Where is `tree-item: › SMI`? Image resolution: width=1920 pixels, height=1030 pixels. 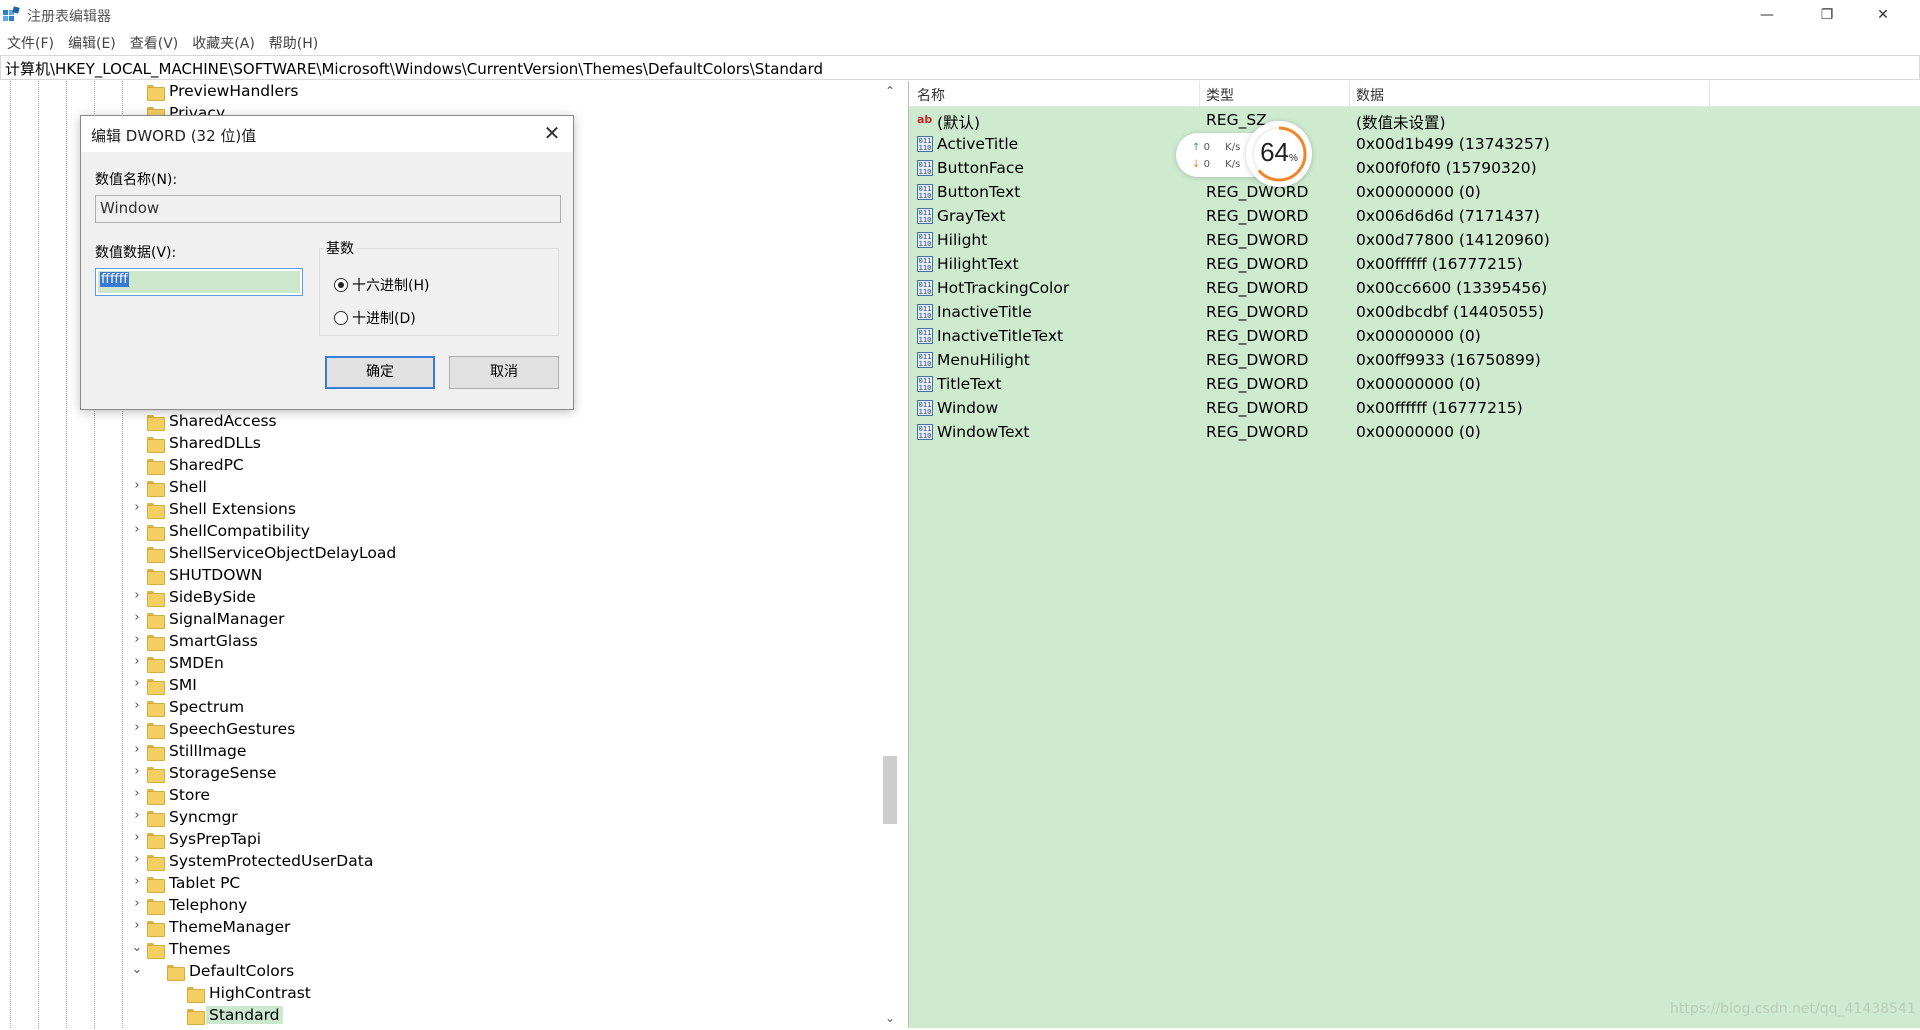
tree-item: › SMI is located at coordinates (440, 686).